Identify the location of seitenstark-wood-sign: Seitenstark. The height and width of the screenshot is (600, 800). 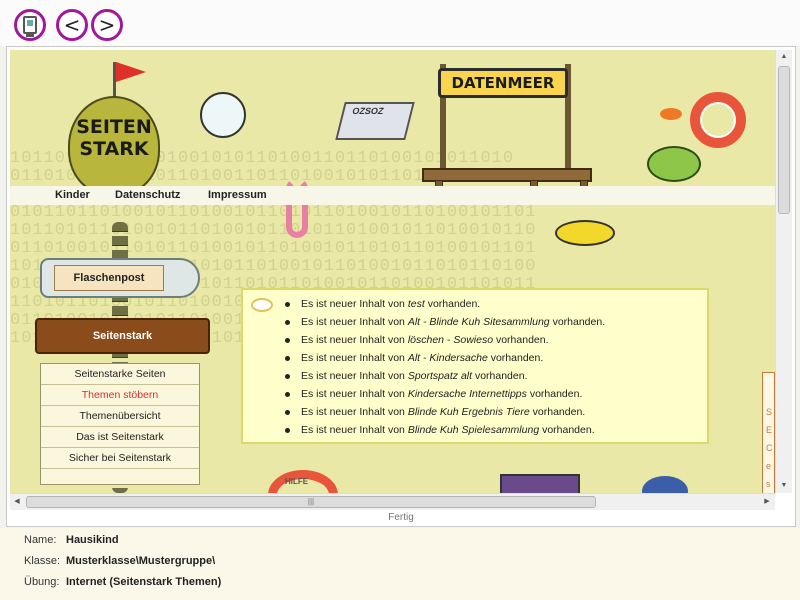
(122, 336).